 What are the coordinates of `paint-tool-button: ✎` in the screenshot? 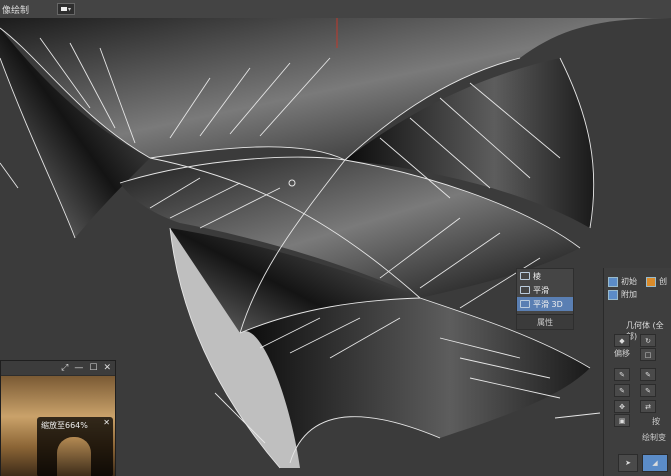 It's located at (622, 390).